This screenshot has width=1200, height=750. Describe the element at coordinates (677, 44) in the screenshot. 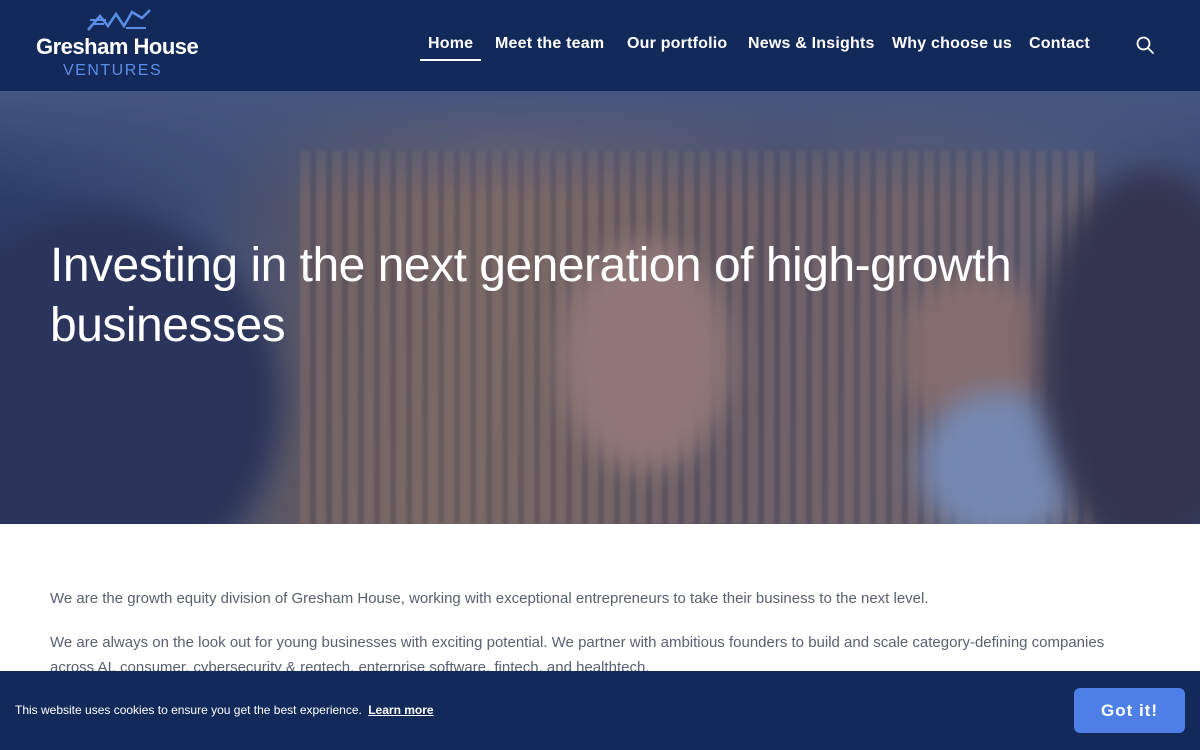

I see `nav-our-portfolio: Our portfolio` at that location.